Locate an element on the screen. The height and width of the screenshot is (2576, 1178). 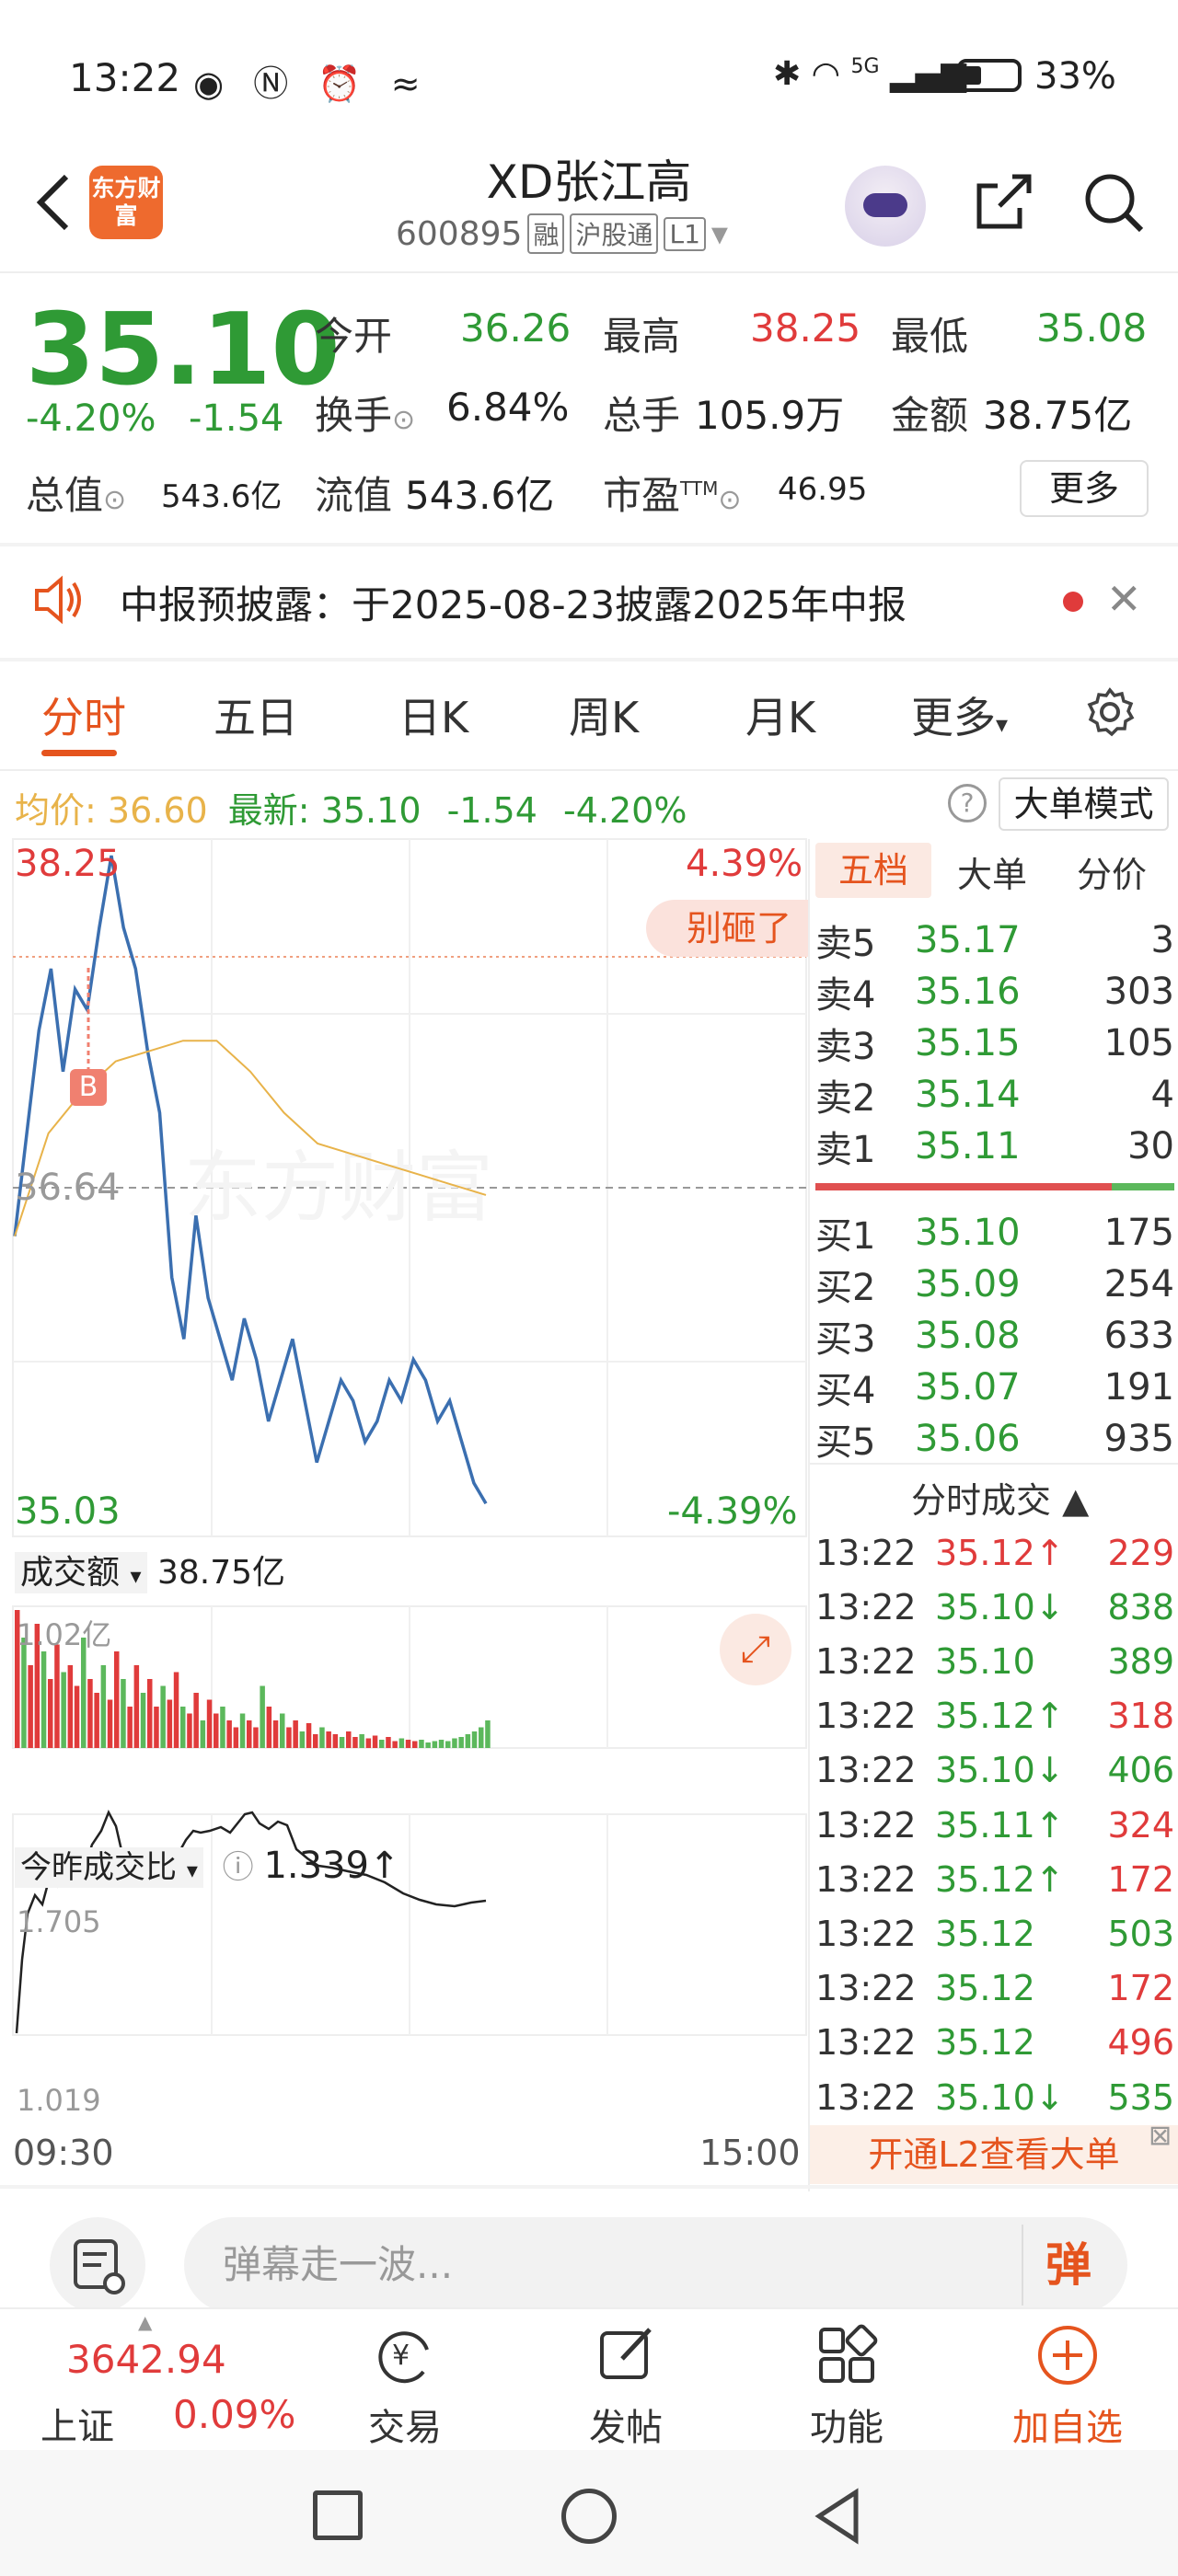
ratio-value: 1.339↑ is located at coordinates (331, 1866).